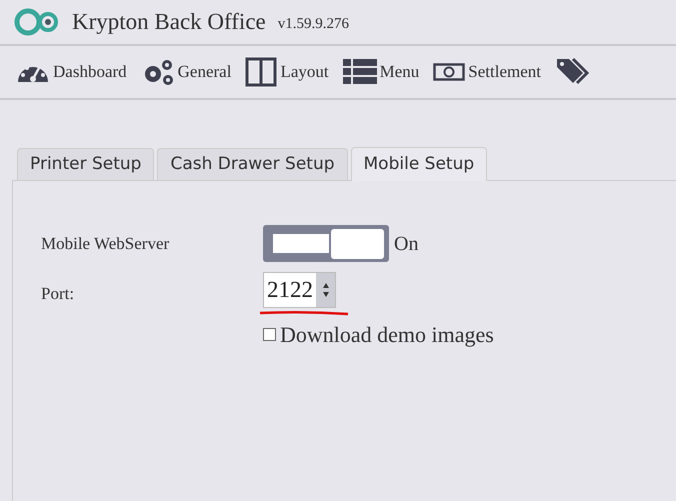 This screenshot has width=686, height=501. What do you see at coordinates (85, 164) in the screenshot?
I see `tab: Printer Setup` at bounding box center [85, 164].